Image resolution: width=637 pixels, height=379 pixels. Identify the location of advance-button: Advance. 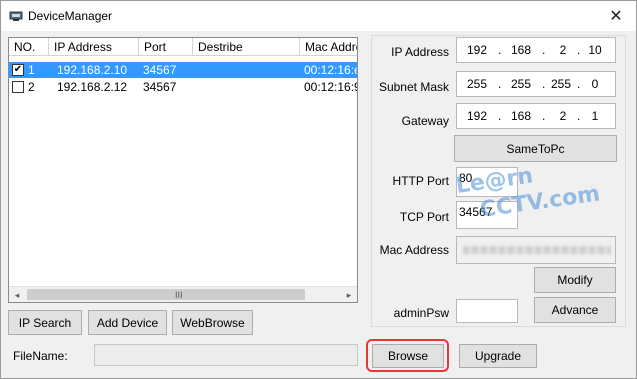
(575, 310).